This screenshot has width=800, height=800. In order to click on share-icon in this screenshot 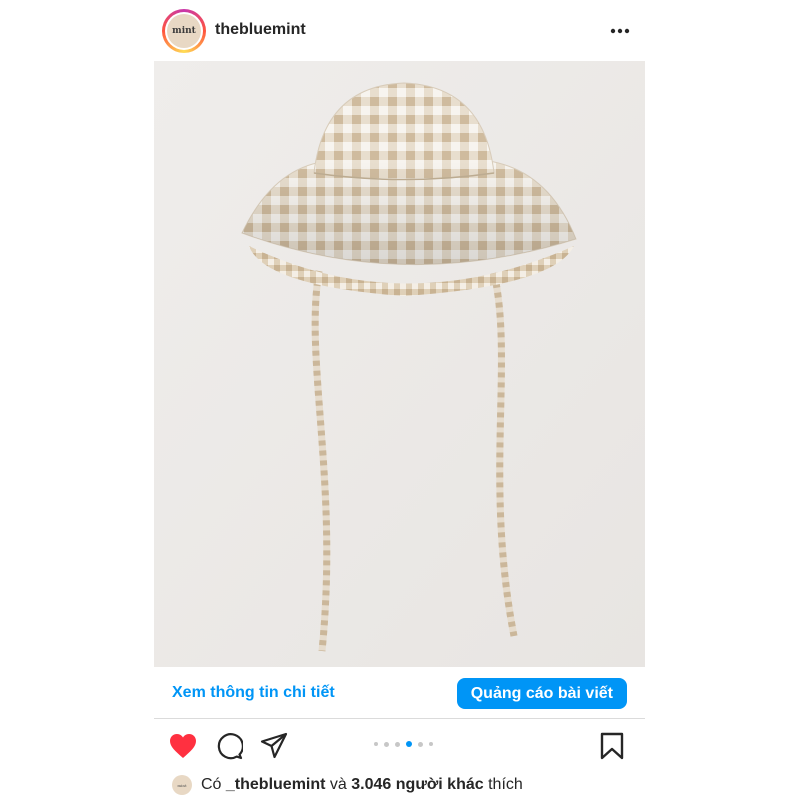, I will do `click(274, 745)`.